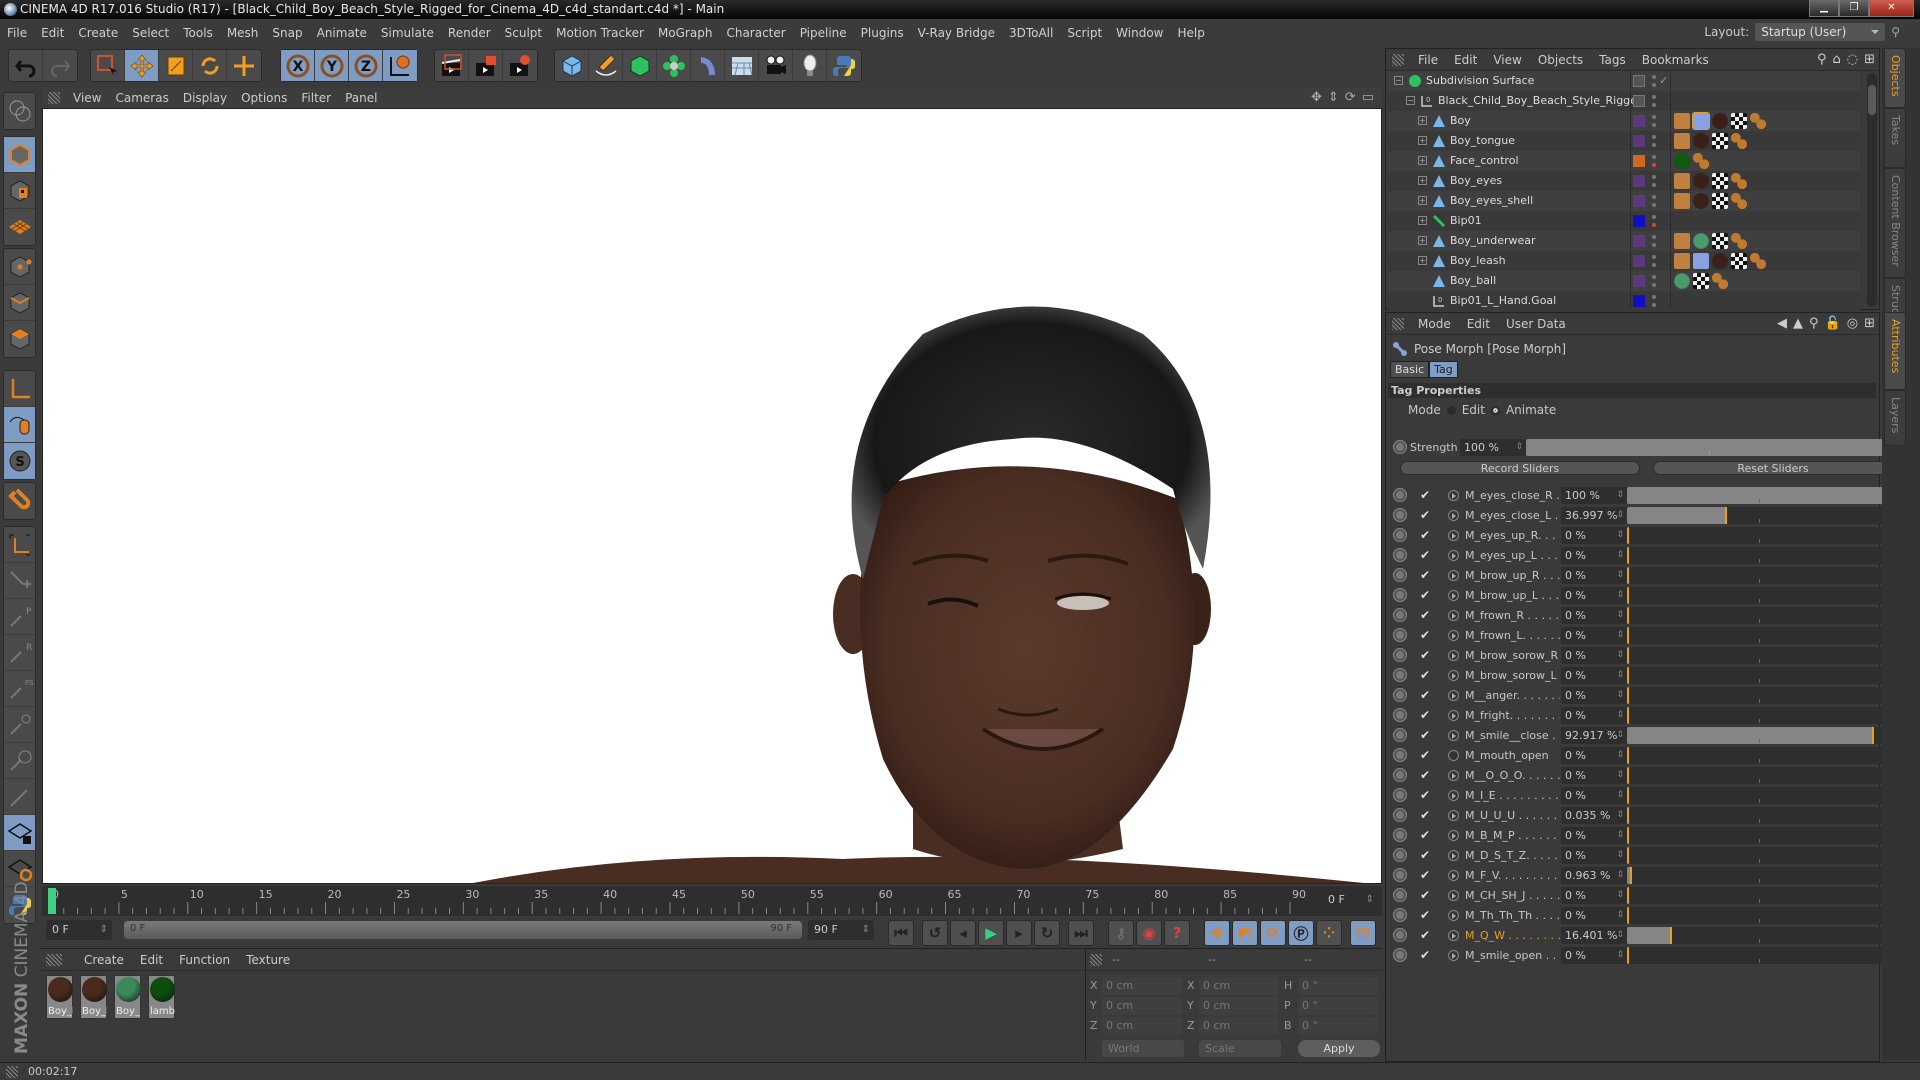 Image resolution: width=1920 pixels, height=1080 pixels. I want to click on next-key-icon: ↻, so click(1047, 933).